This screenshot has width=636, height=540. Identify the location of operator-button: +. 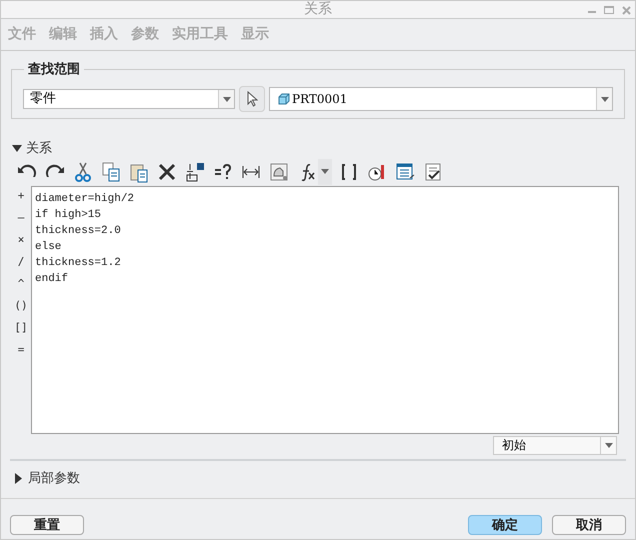
(21, 197).